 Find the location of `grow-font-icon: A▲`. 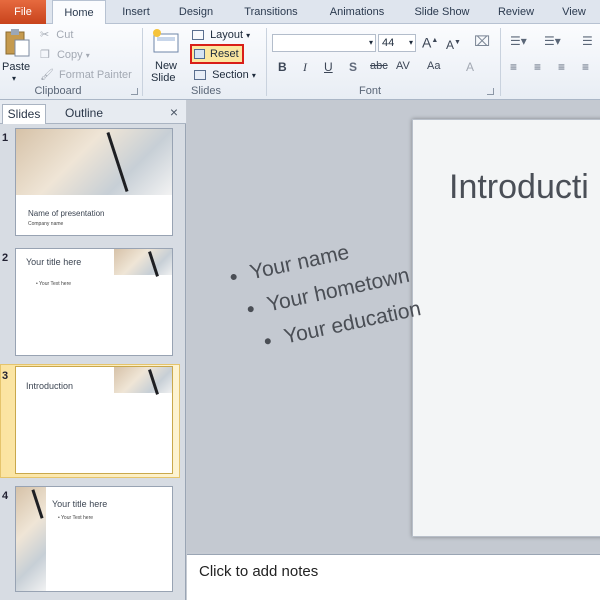

grow-font-icon: A▲ is located at coordinates (430, 42).